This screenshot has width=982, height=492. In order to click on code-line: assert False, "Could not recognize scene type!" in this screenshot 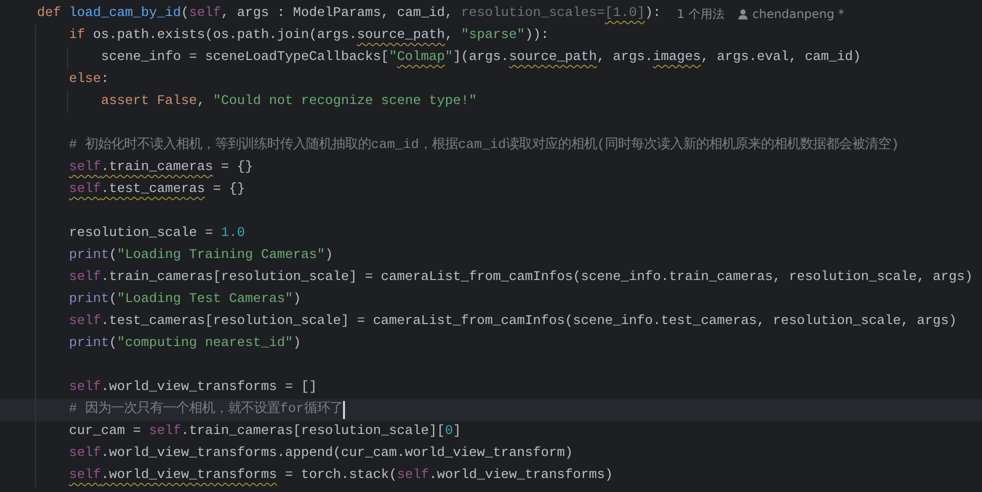, I will do `click(289, 102)`.